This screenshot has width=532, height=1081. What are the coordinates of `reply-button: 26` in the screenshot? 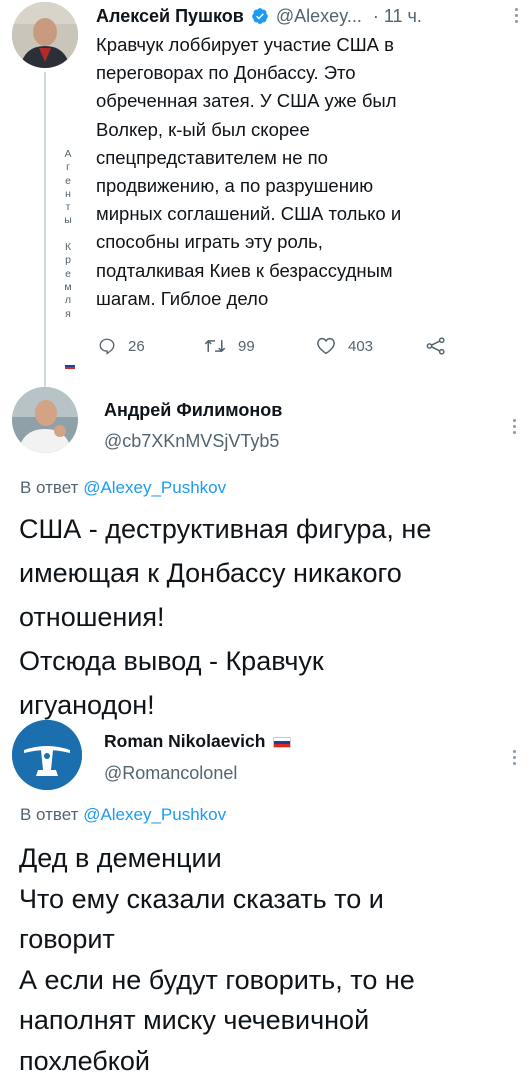 It's located at (121, 346).